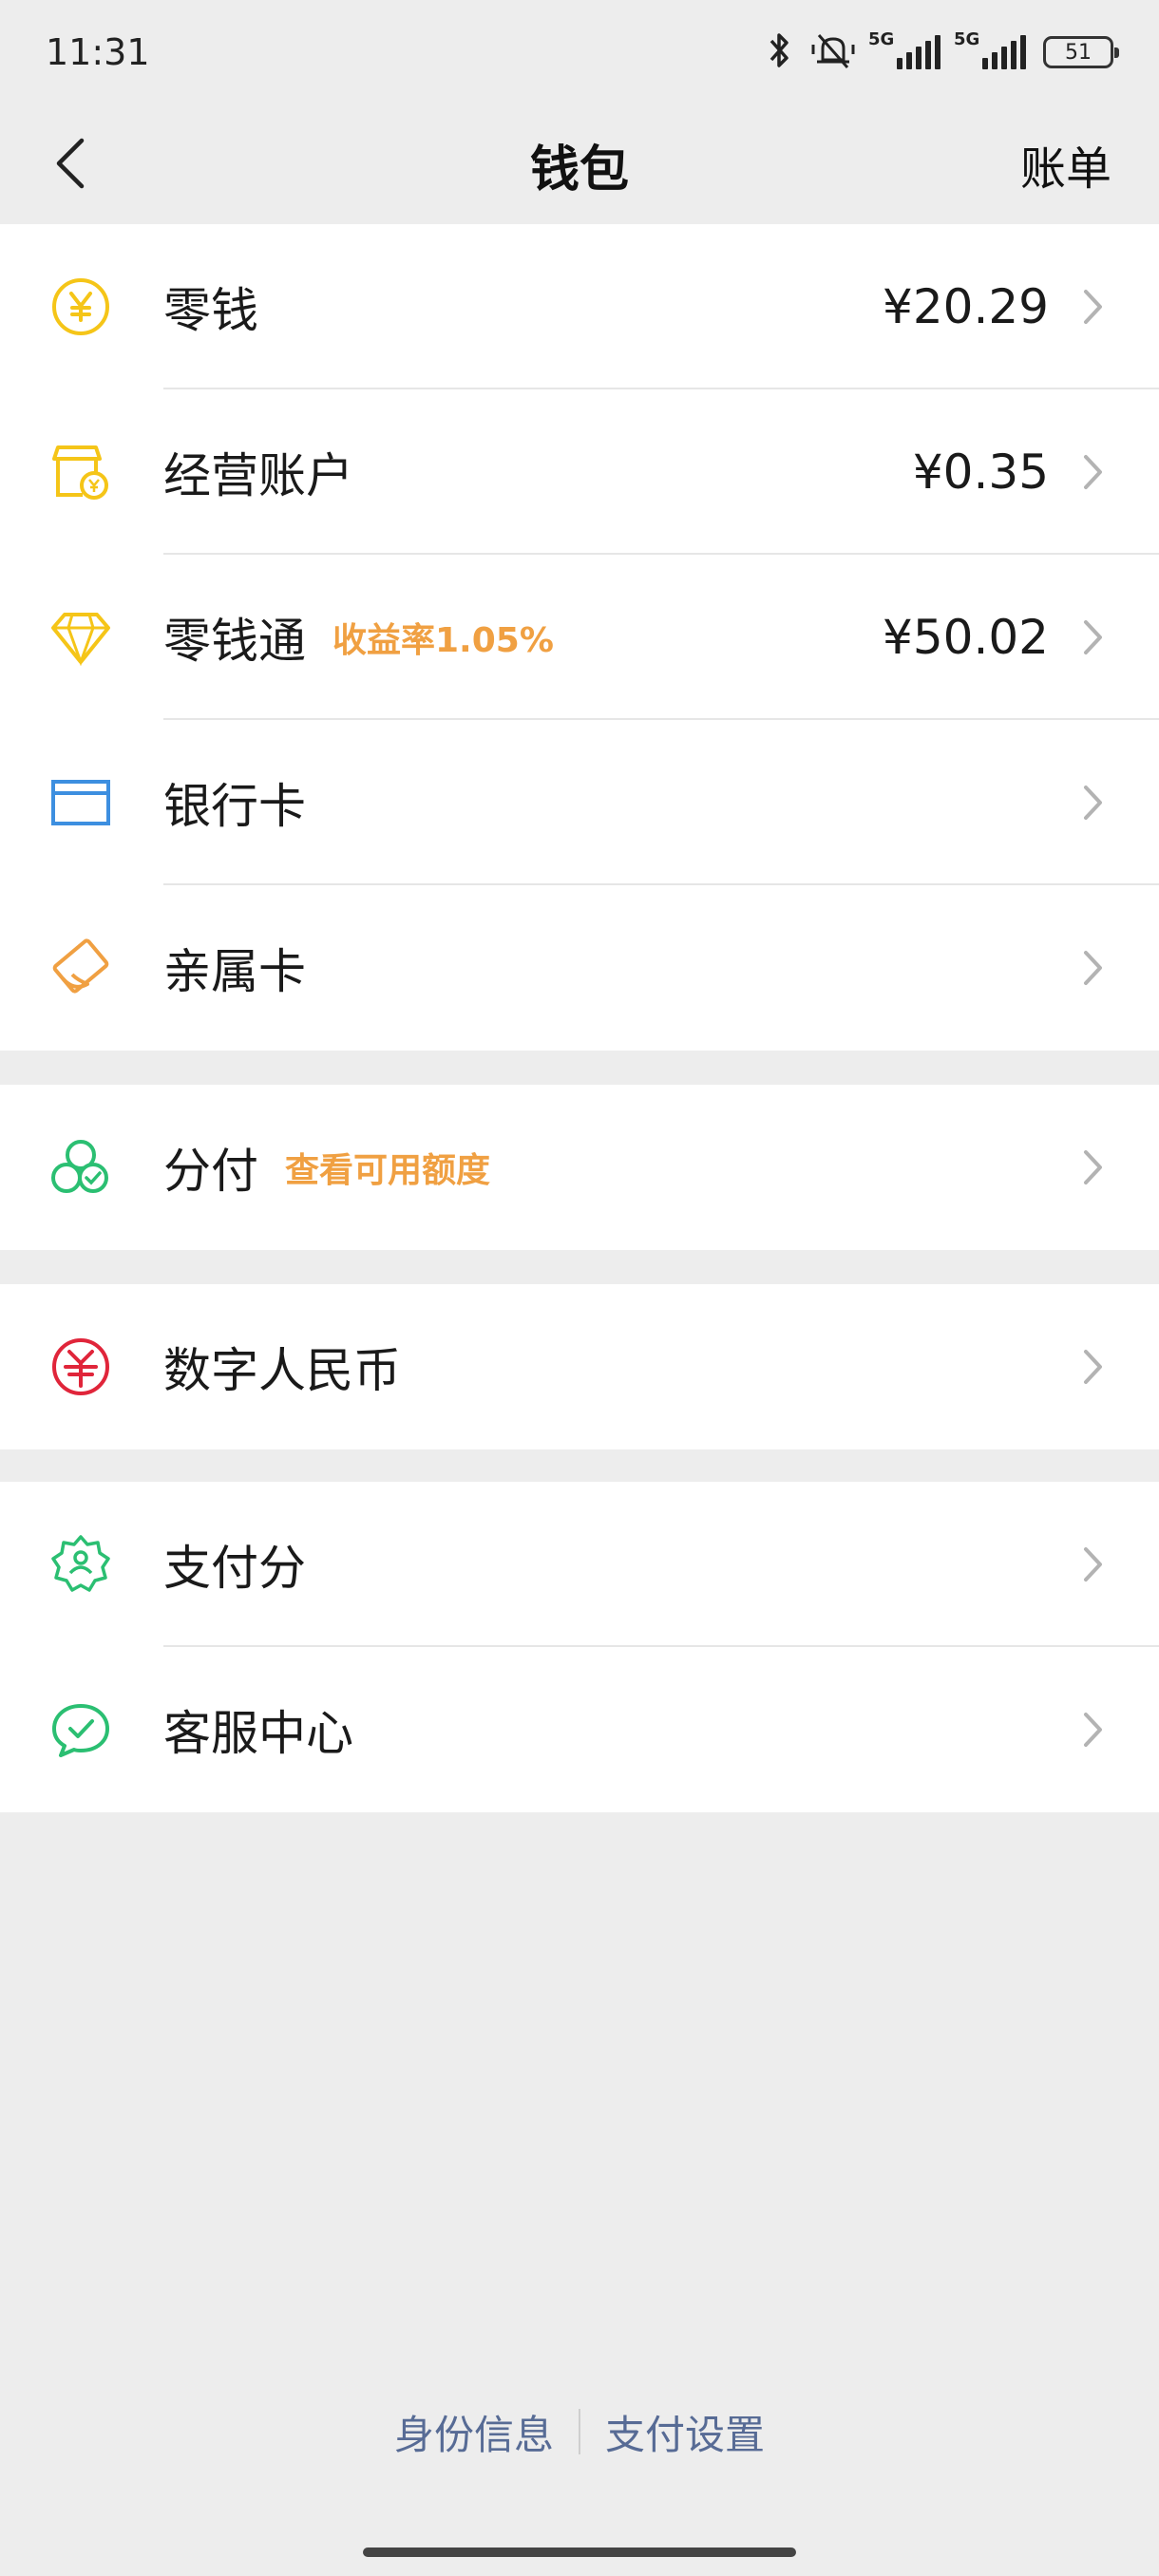 The height and width of the screenshot is (2576, 1159). I want to click on row-label: 亲属卡, so click(234, 971).